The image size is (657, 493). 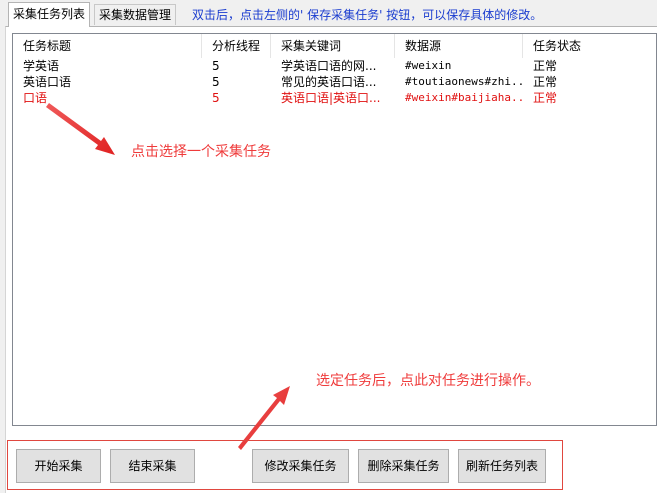 I want to click on stop-collect-button: 结束采集, so click(x=152, y=466).